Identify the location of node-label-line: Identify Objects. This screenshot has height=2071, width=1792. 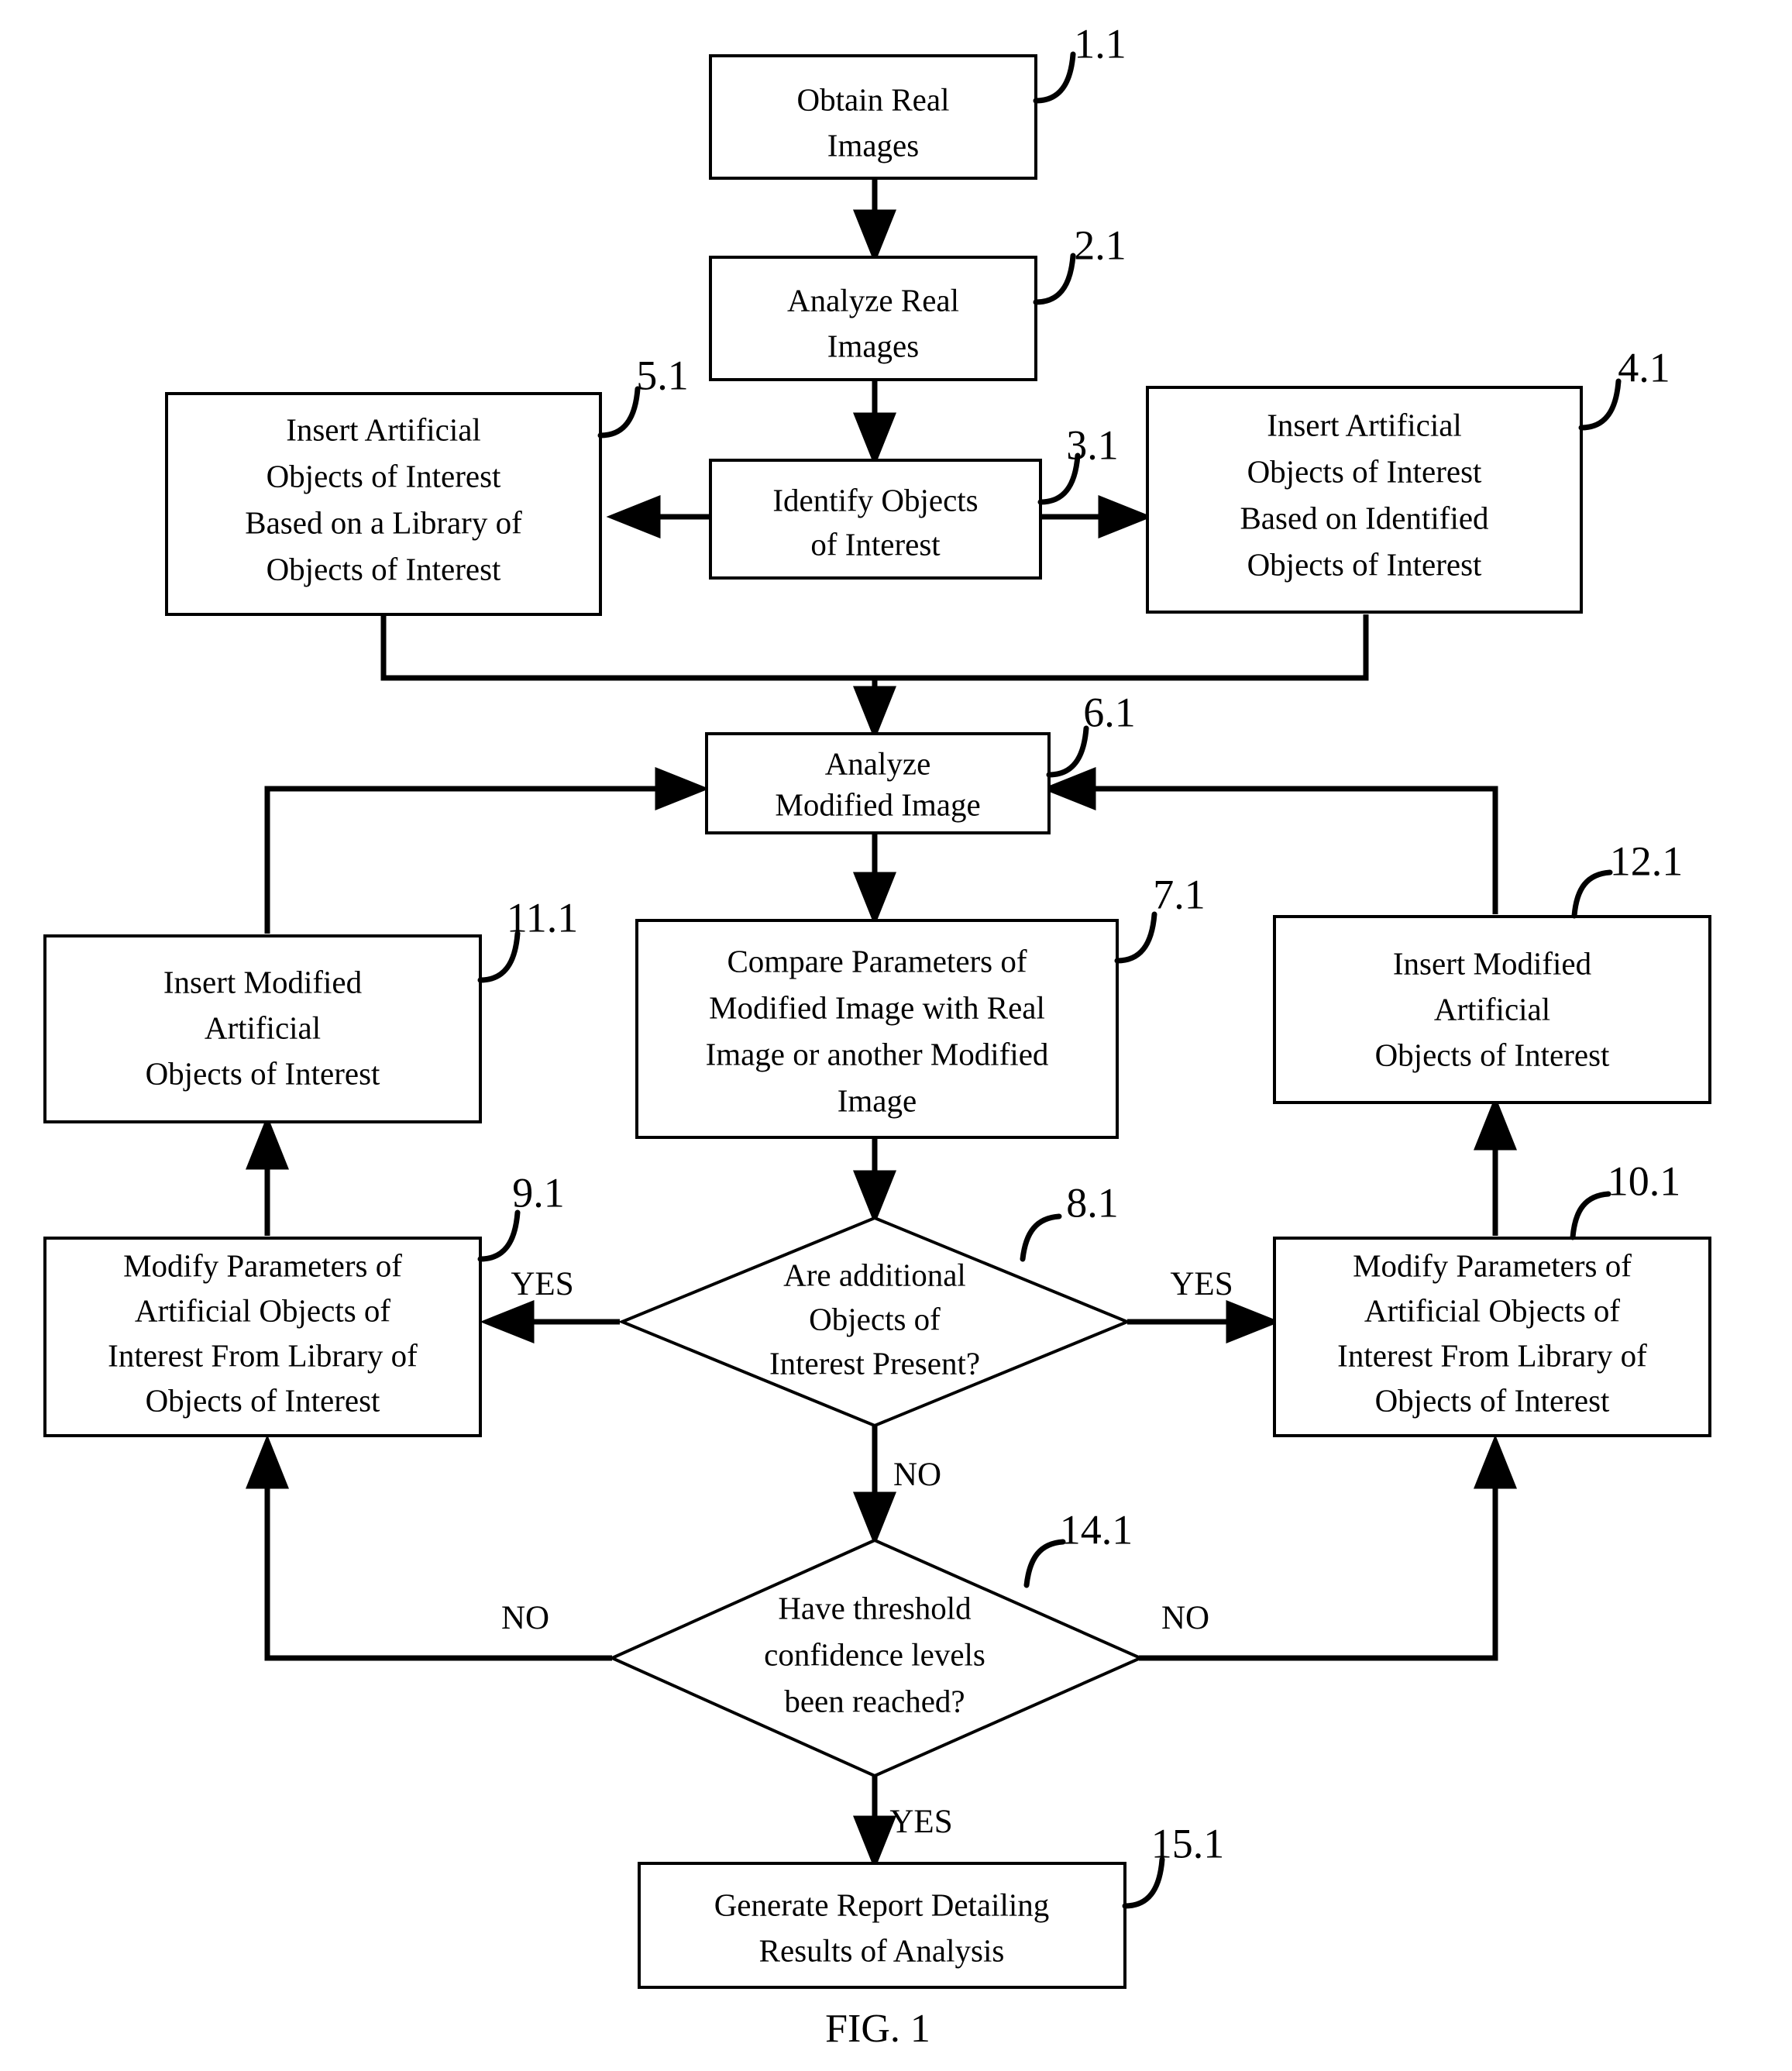
(875, 500).